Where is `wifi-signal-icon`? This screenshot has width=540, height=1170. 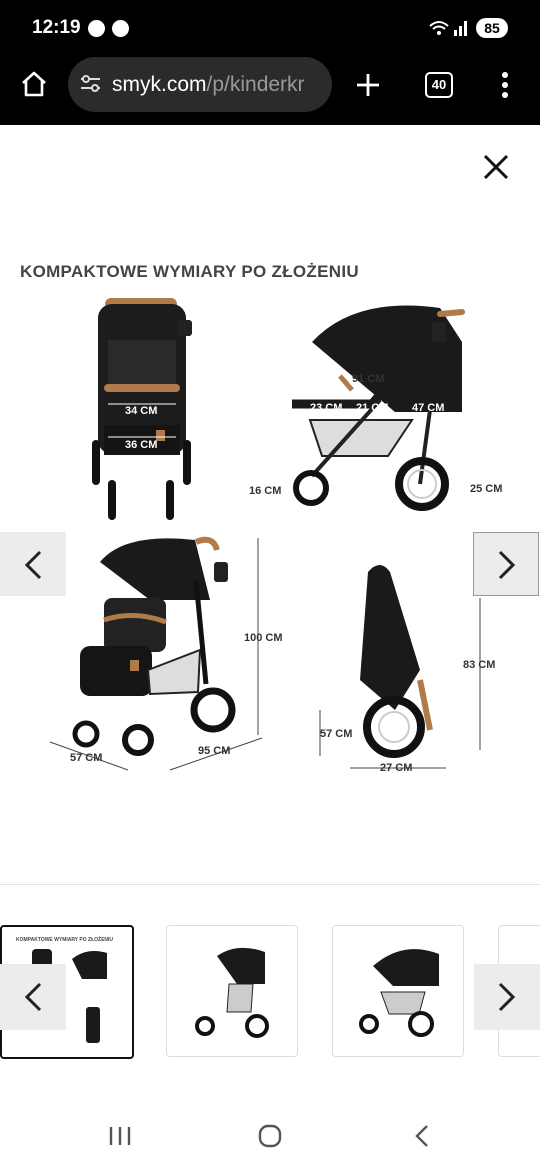
wifi-signal-icon is located at coordinates (448, 28).